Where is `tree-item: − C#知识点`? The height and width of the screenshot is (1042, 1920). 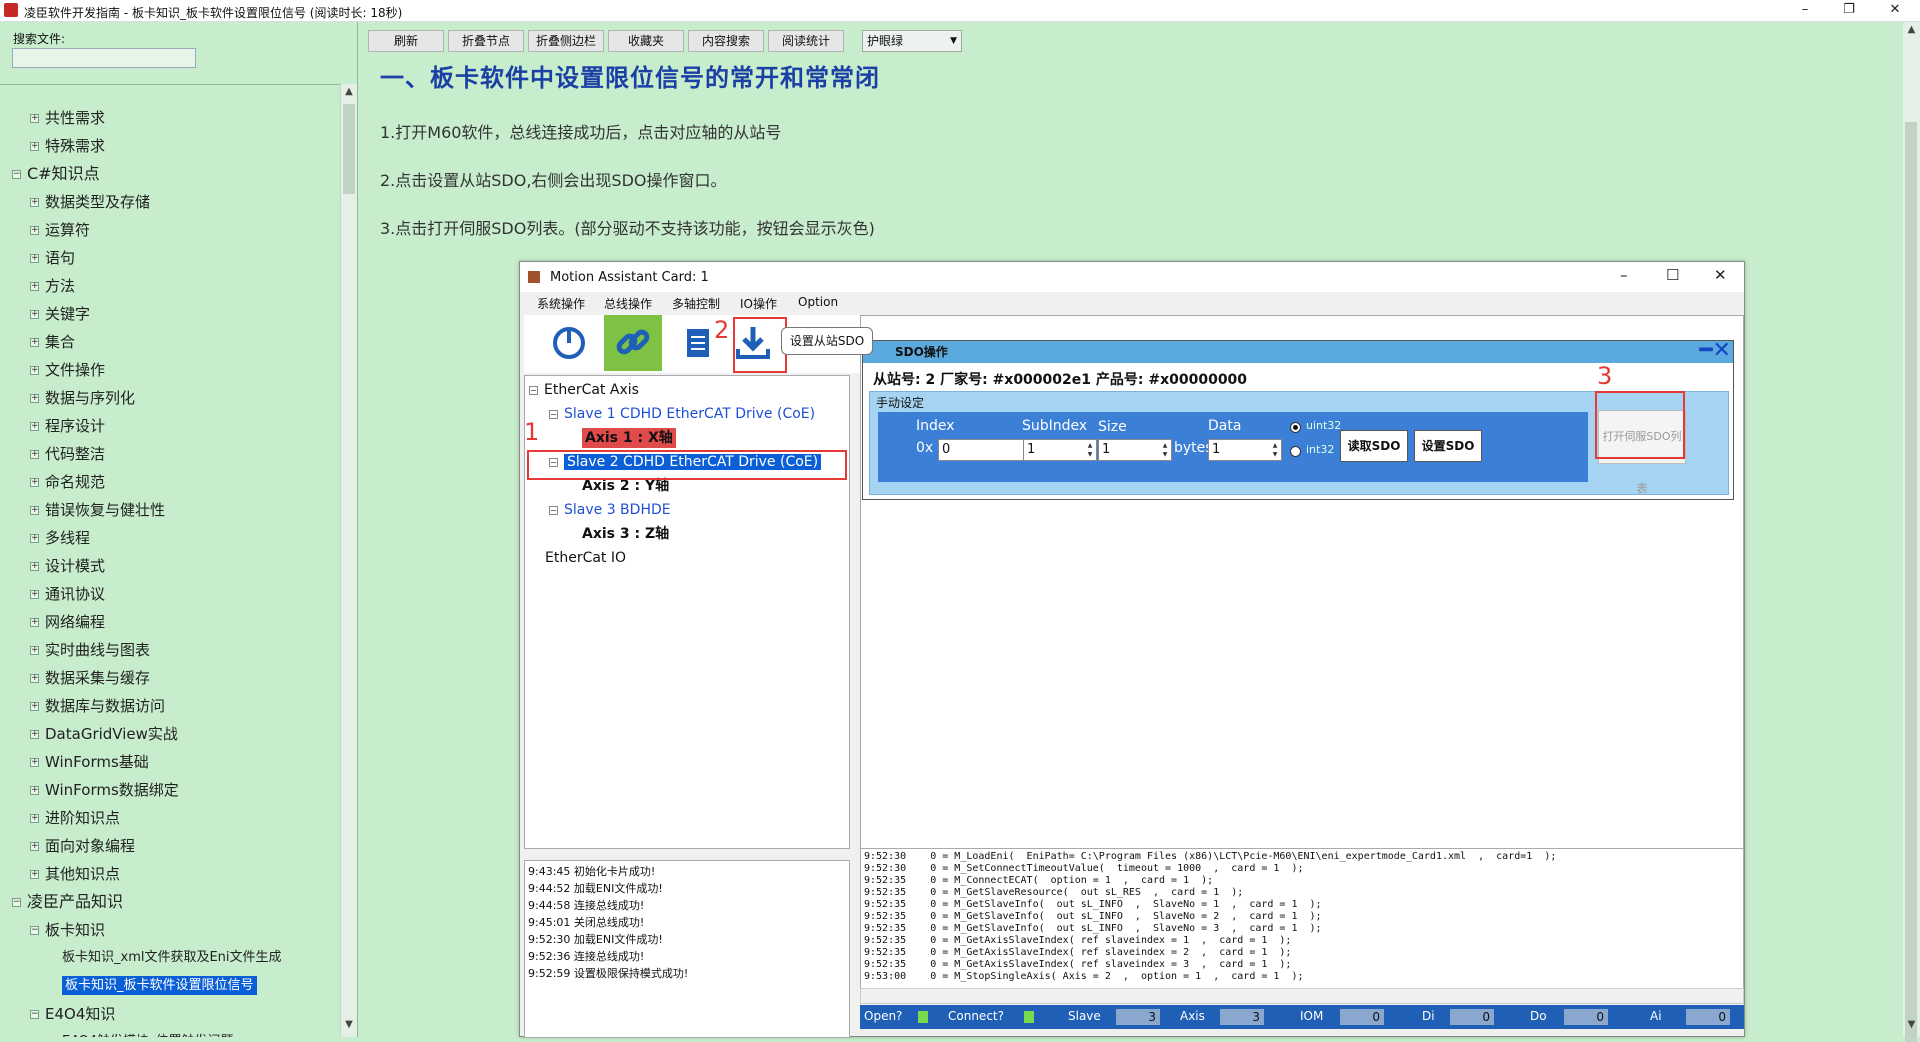
tree-item: − C#知识点 is located at coordinates (56, 174).